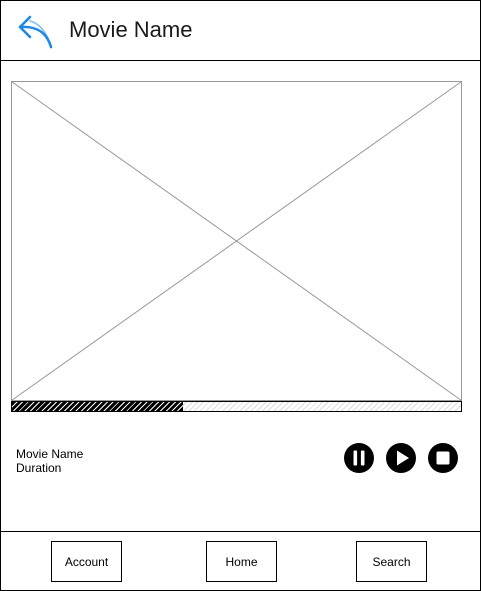 Image resolution: width=481 pixels, height=591 pixels. I want to click on reply-arrow-icon, so click(35, 32).